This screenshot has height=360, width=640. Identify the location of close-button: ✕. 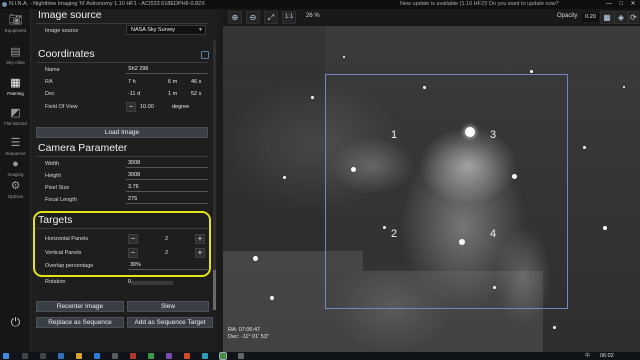
(633, 4).